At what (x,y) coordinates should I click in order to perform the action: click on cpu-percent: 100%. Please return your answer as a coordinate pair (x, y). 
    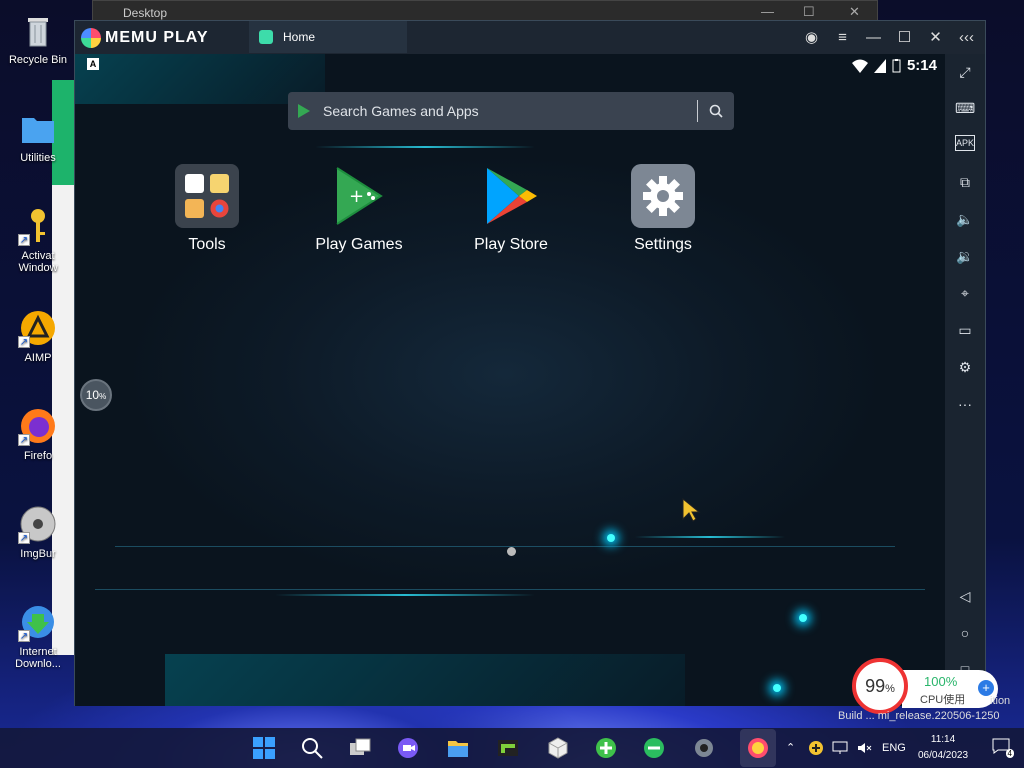
    Looking at the image, I should click on (941, 681).